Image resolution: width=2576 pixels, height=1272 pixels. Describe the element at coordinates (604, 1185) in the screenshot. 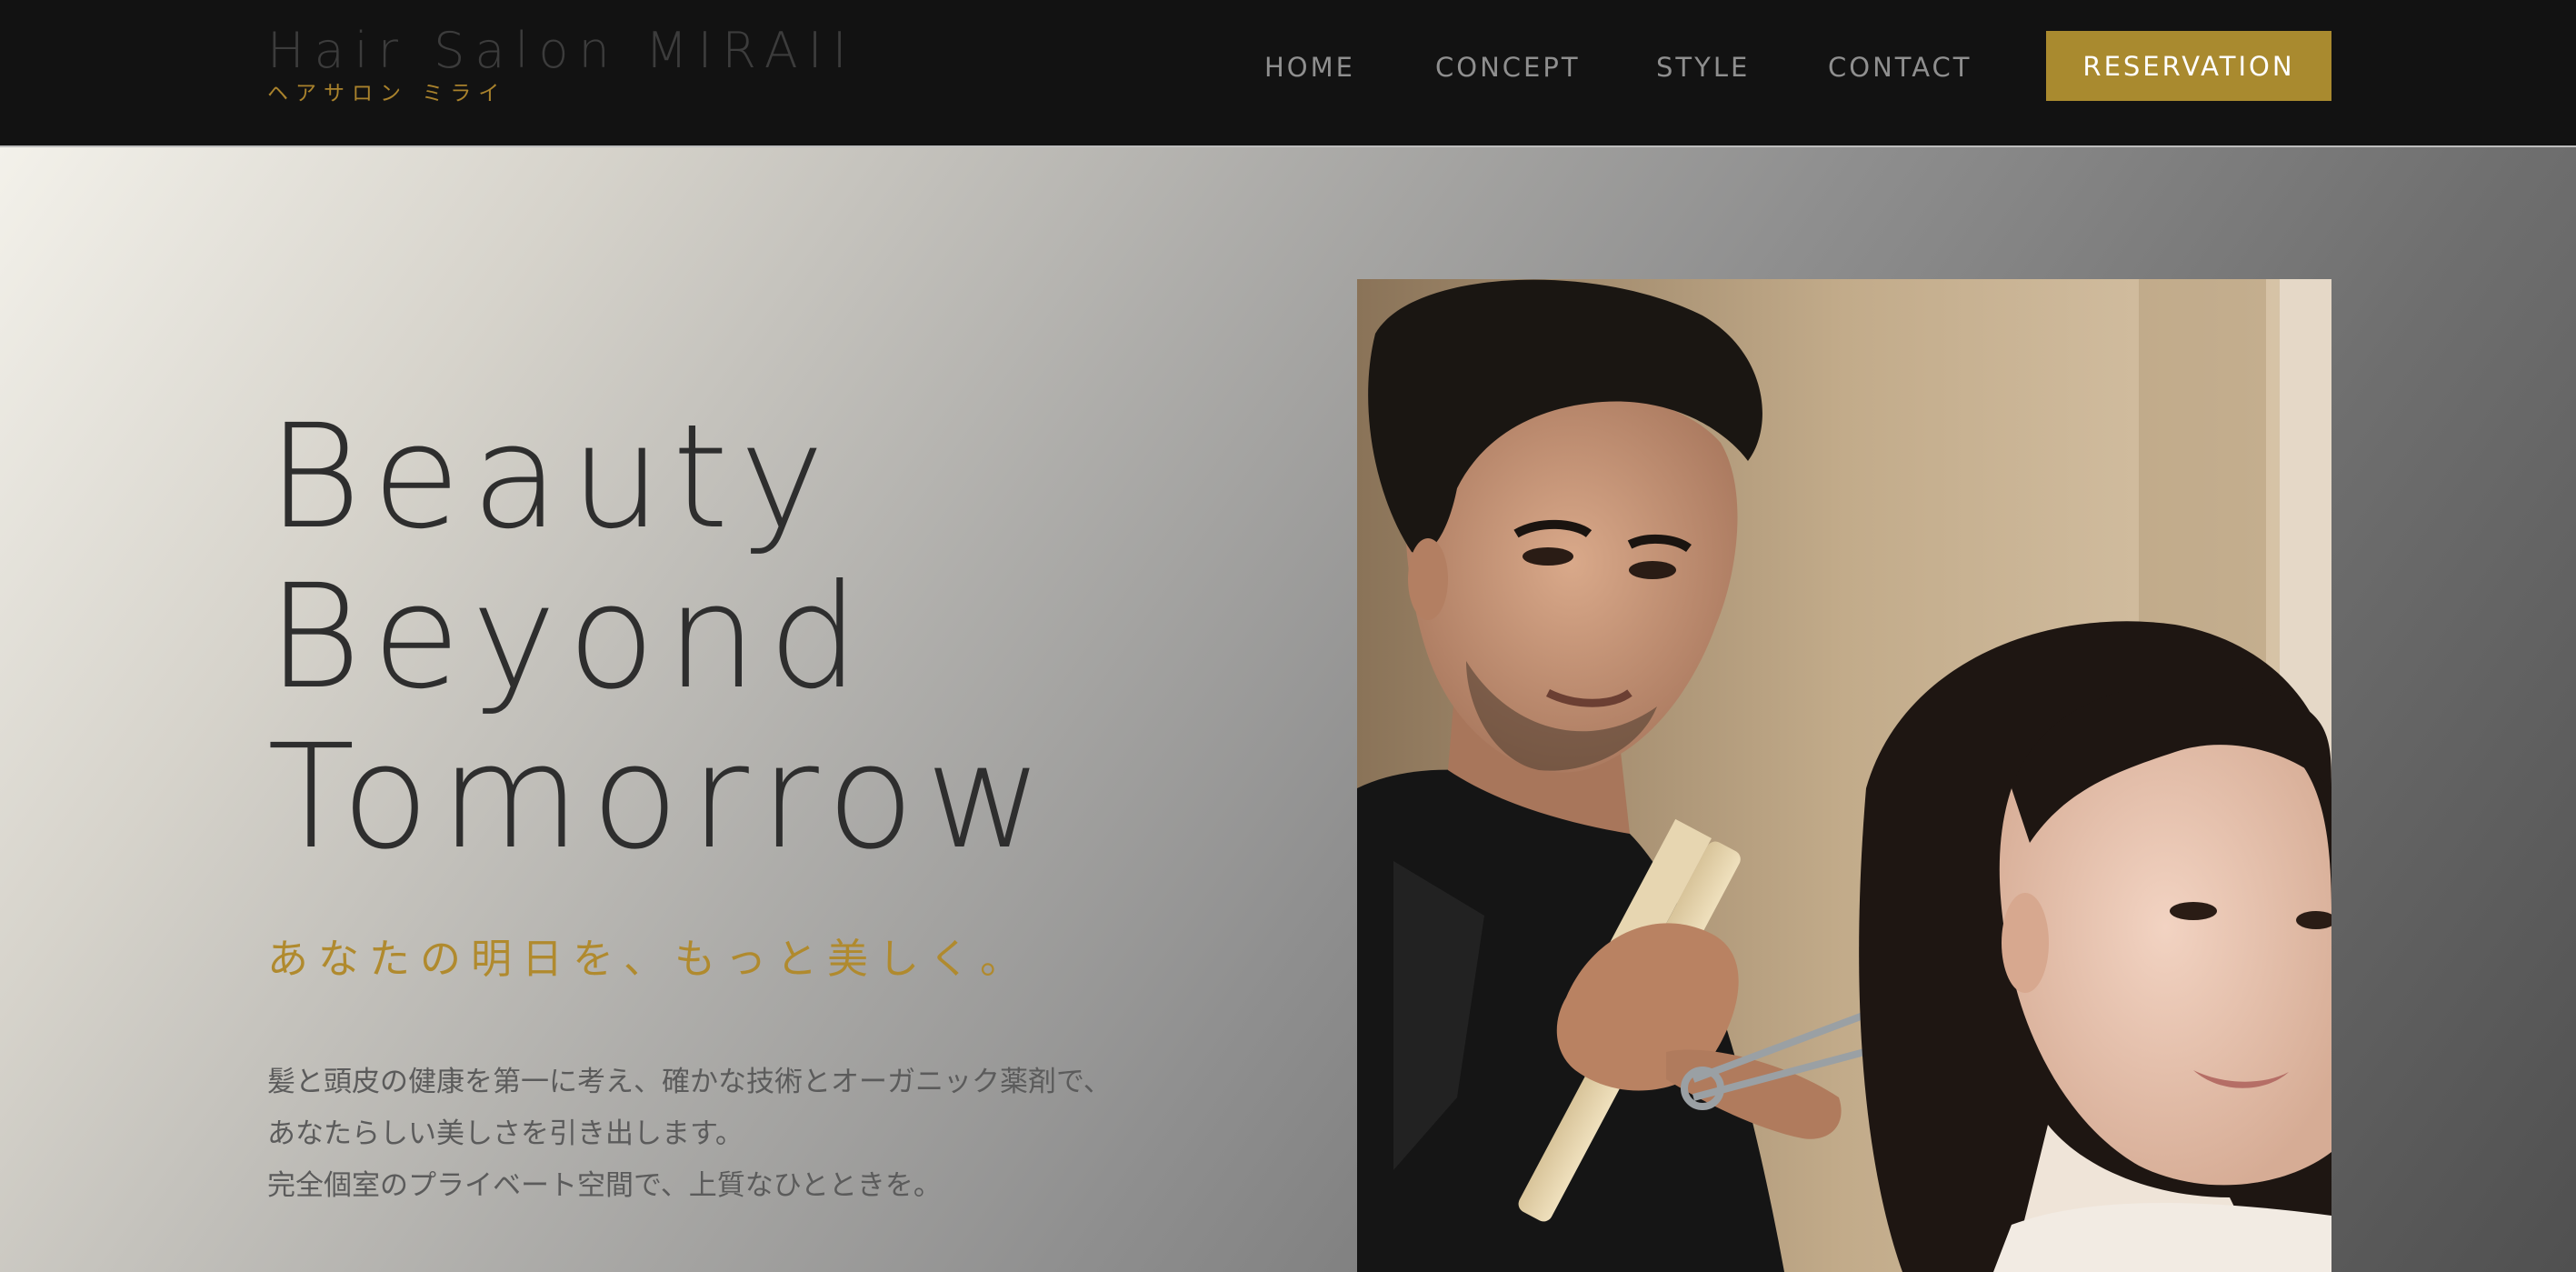

I see `hero-description-line-3: 完全個室のプライベート空間で、上質なひとときを。` at that location.